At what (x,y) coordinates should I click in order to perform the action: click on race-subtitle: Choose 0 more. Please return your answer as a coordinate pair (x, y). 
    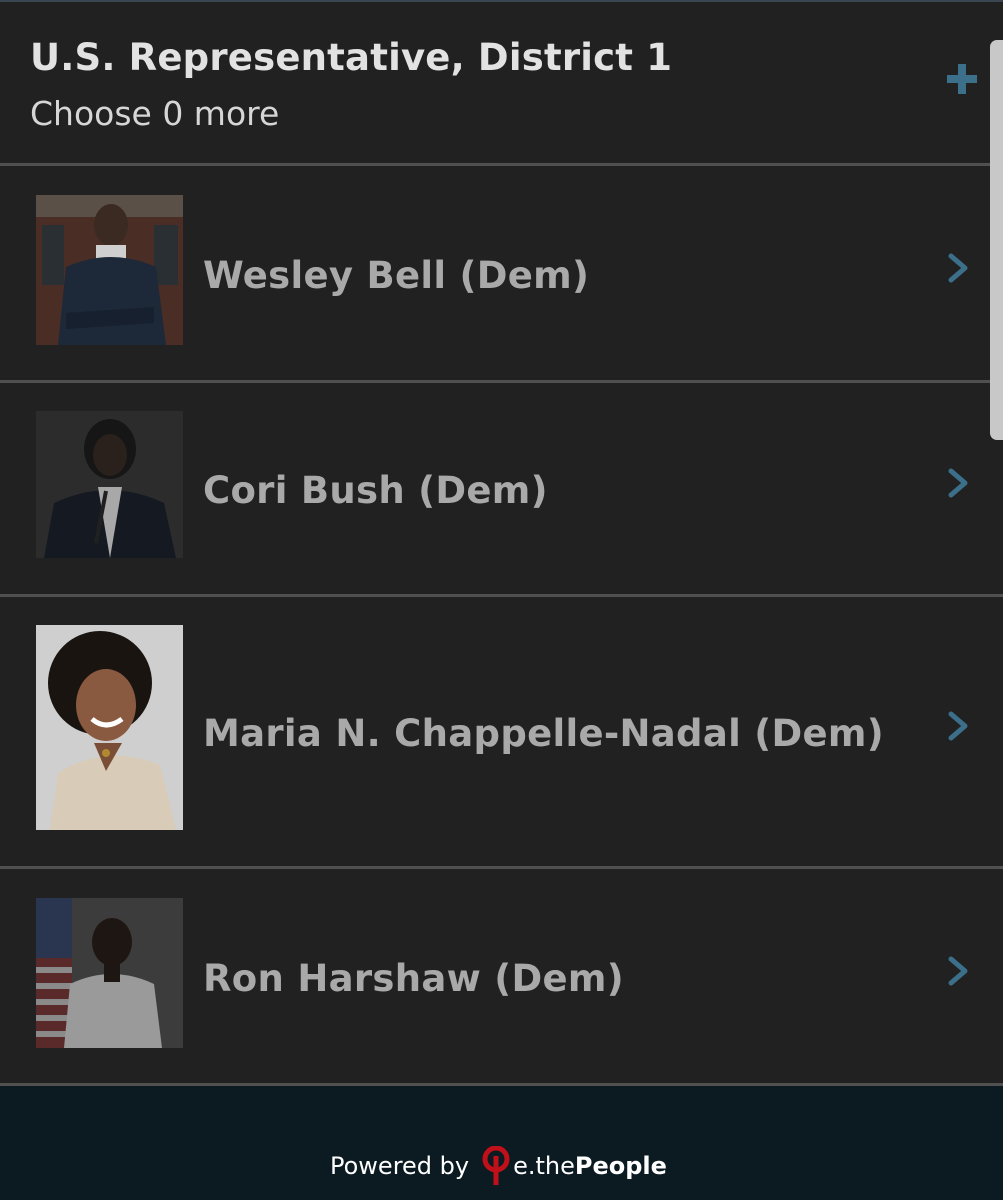
    Looking at the image, I should click on (155, 113).